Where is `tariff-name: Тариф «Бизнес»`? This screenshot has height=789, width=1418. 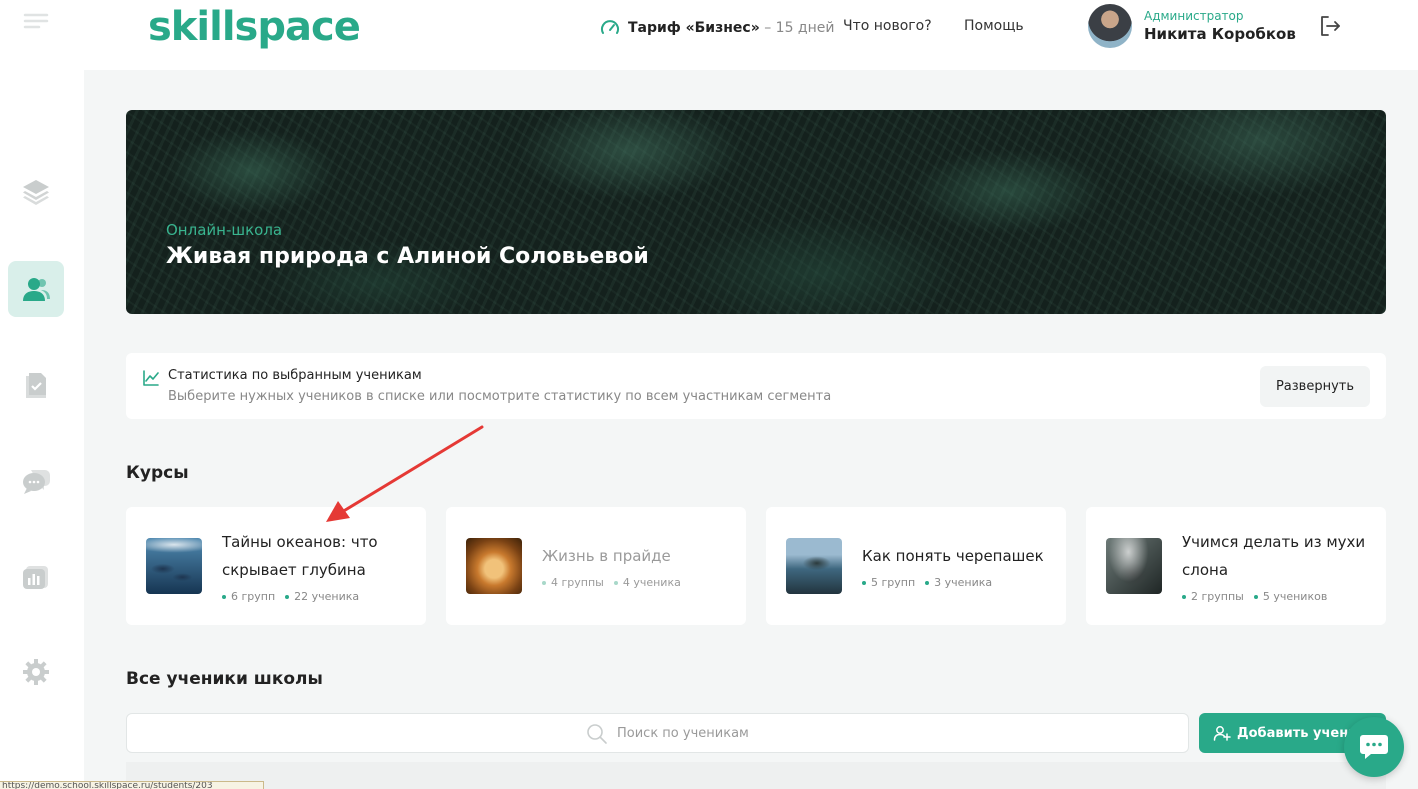
tariff-name: Тариф «Бизнес» is located at coordinates (694, 28).